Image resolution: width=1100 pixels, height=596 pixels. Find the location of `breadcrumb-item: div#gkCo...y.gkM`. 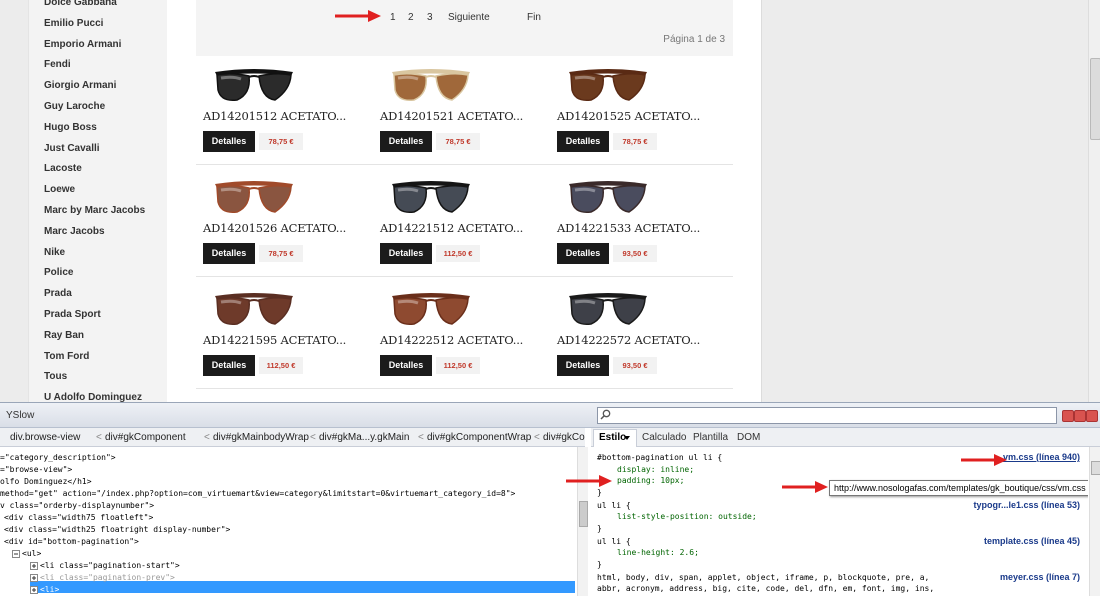

breadcrumb-item: div#gkCo...y.gkM is located at coordinates (564, 437).